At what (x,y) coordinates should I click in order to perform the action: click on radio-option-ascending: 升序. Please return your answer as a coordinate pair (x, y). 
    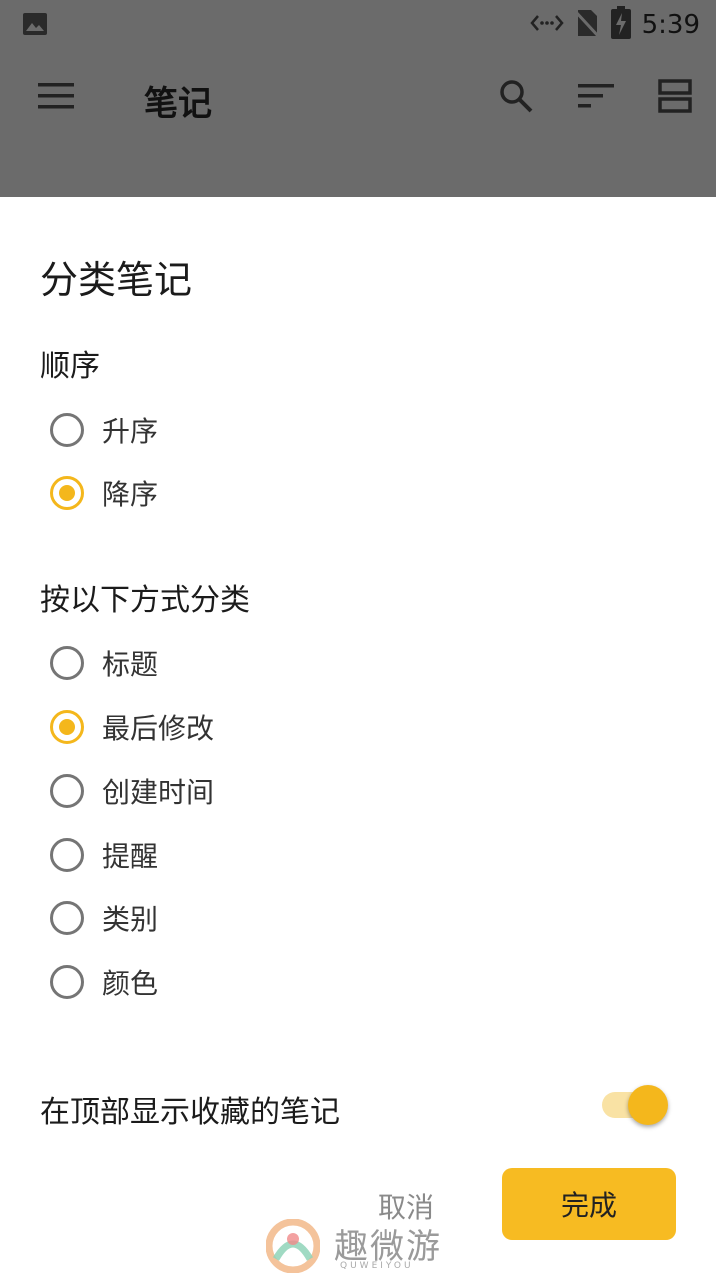
    Looking at the image, I should click on (104, 430).